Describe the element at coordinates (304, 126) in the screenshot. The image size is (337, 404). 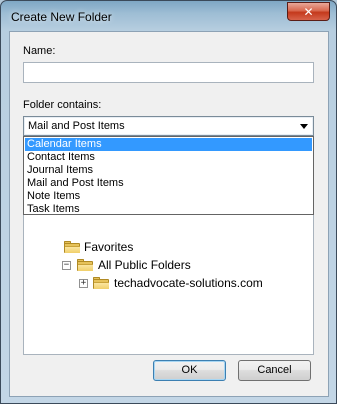
I see `dropdown-arrow-icon` at that location.